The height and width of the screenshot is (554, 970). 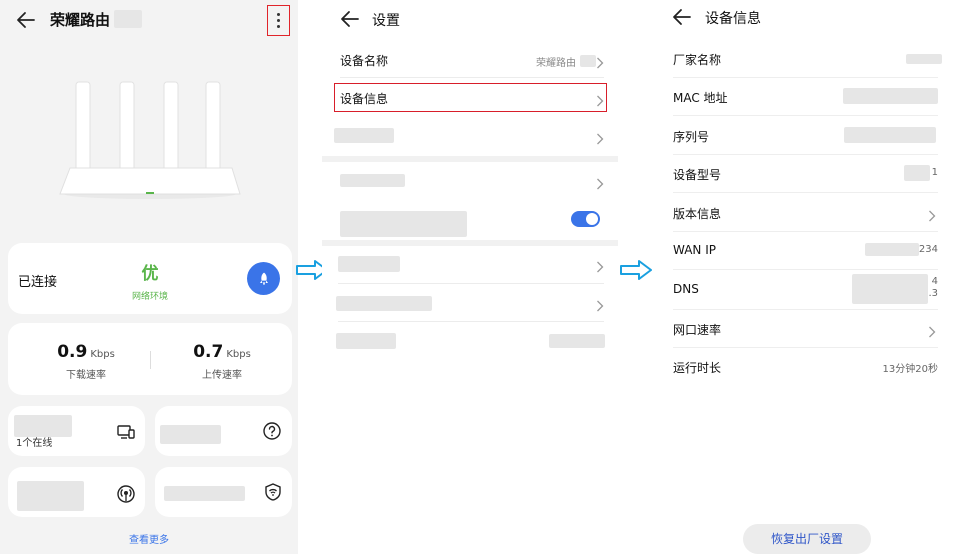 What do you see at coordinates (149, 538) in the screenshot?
I see `view-more-link: 查看更多` at bounding box center [149, 538].